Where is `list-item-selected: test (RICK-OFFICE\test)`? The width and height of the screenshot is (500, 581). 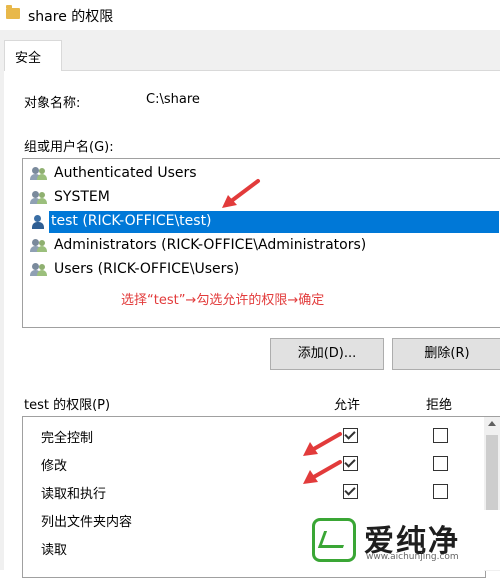
list-item-selected: test (RICK-OFFICE\test) is located at coordinates (274, 222).